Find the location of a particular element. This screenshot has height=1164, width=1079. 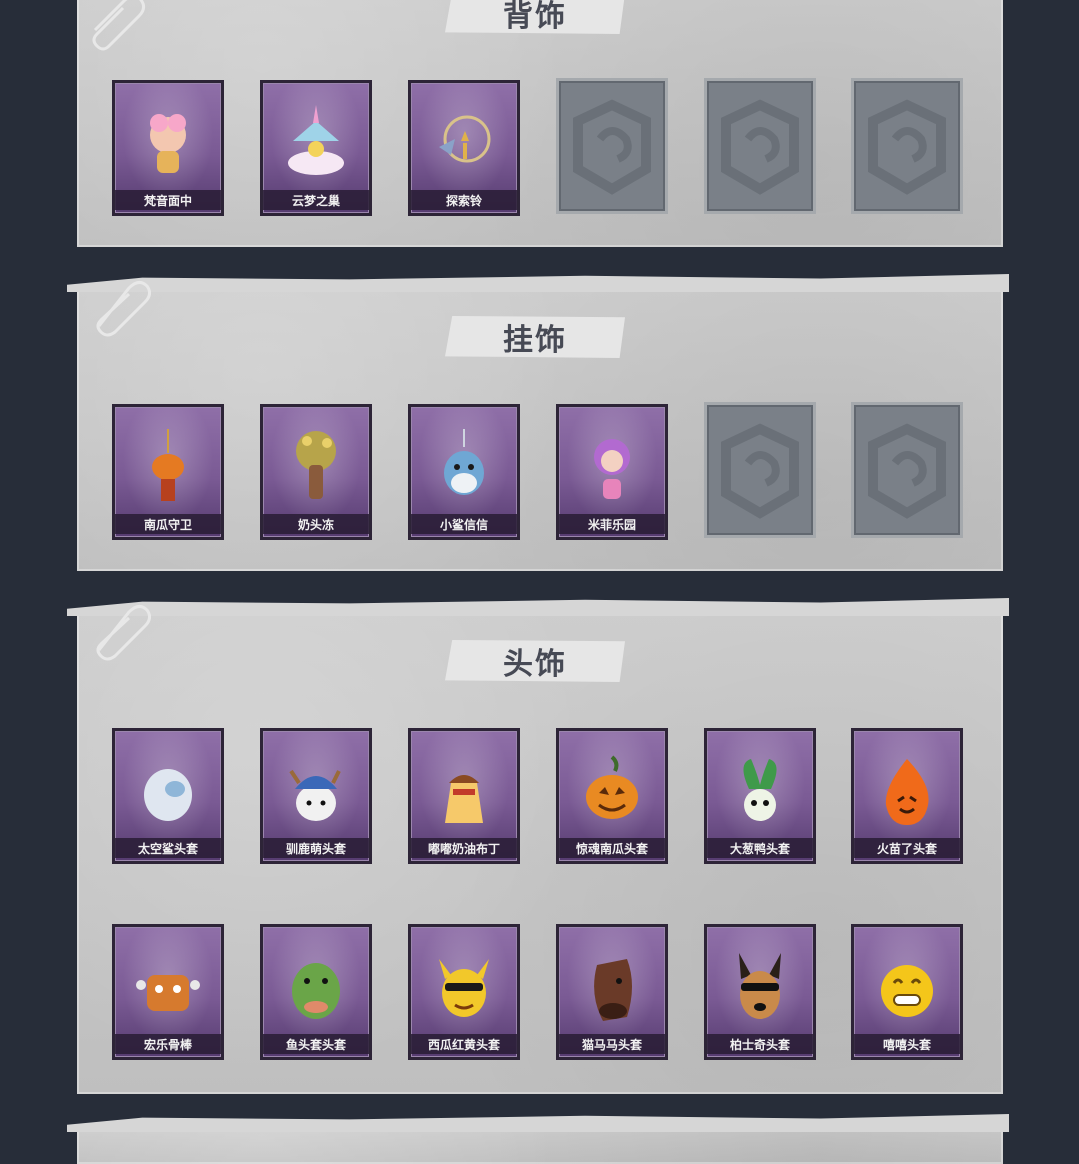

item-slot: 惊魂南瓜头套 is located at coordinates (612, 796).